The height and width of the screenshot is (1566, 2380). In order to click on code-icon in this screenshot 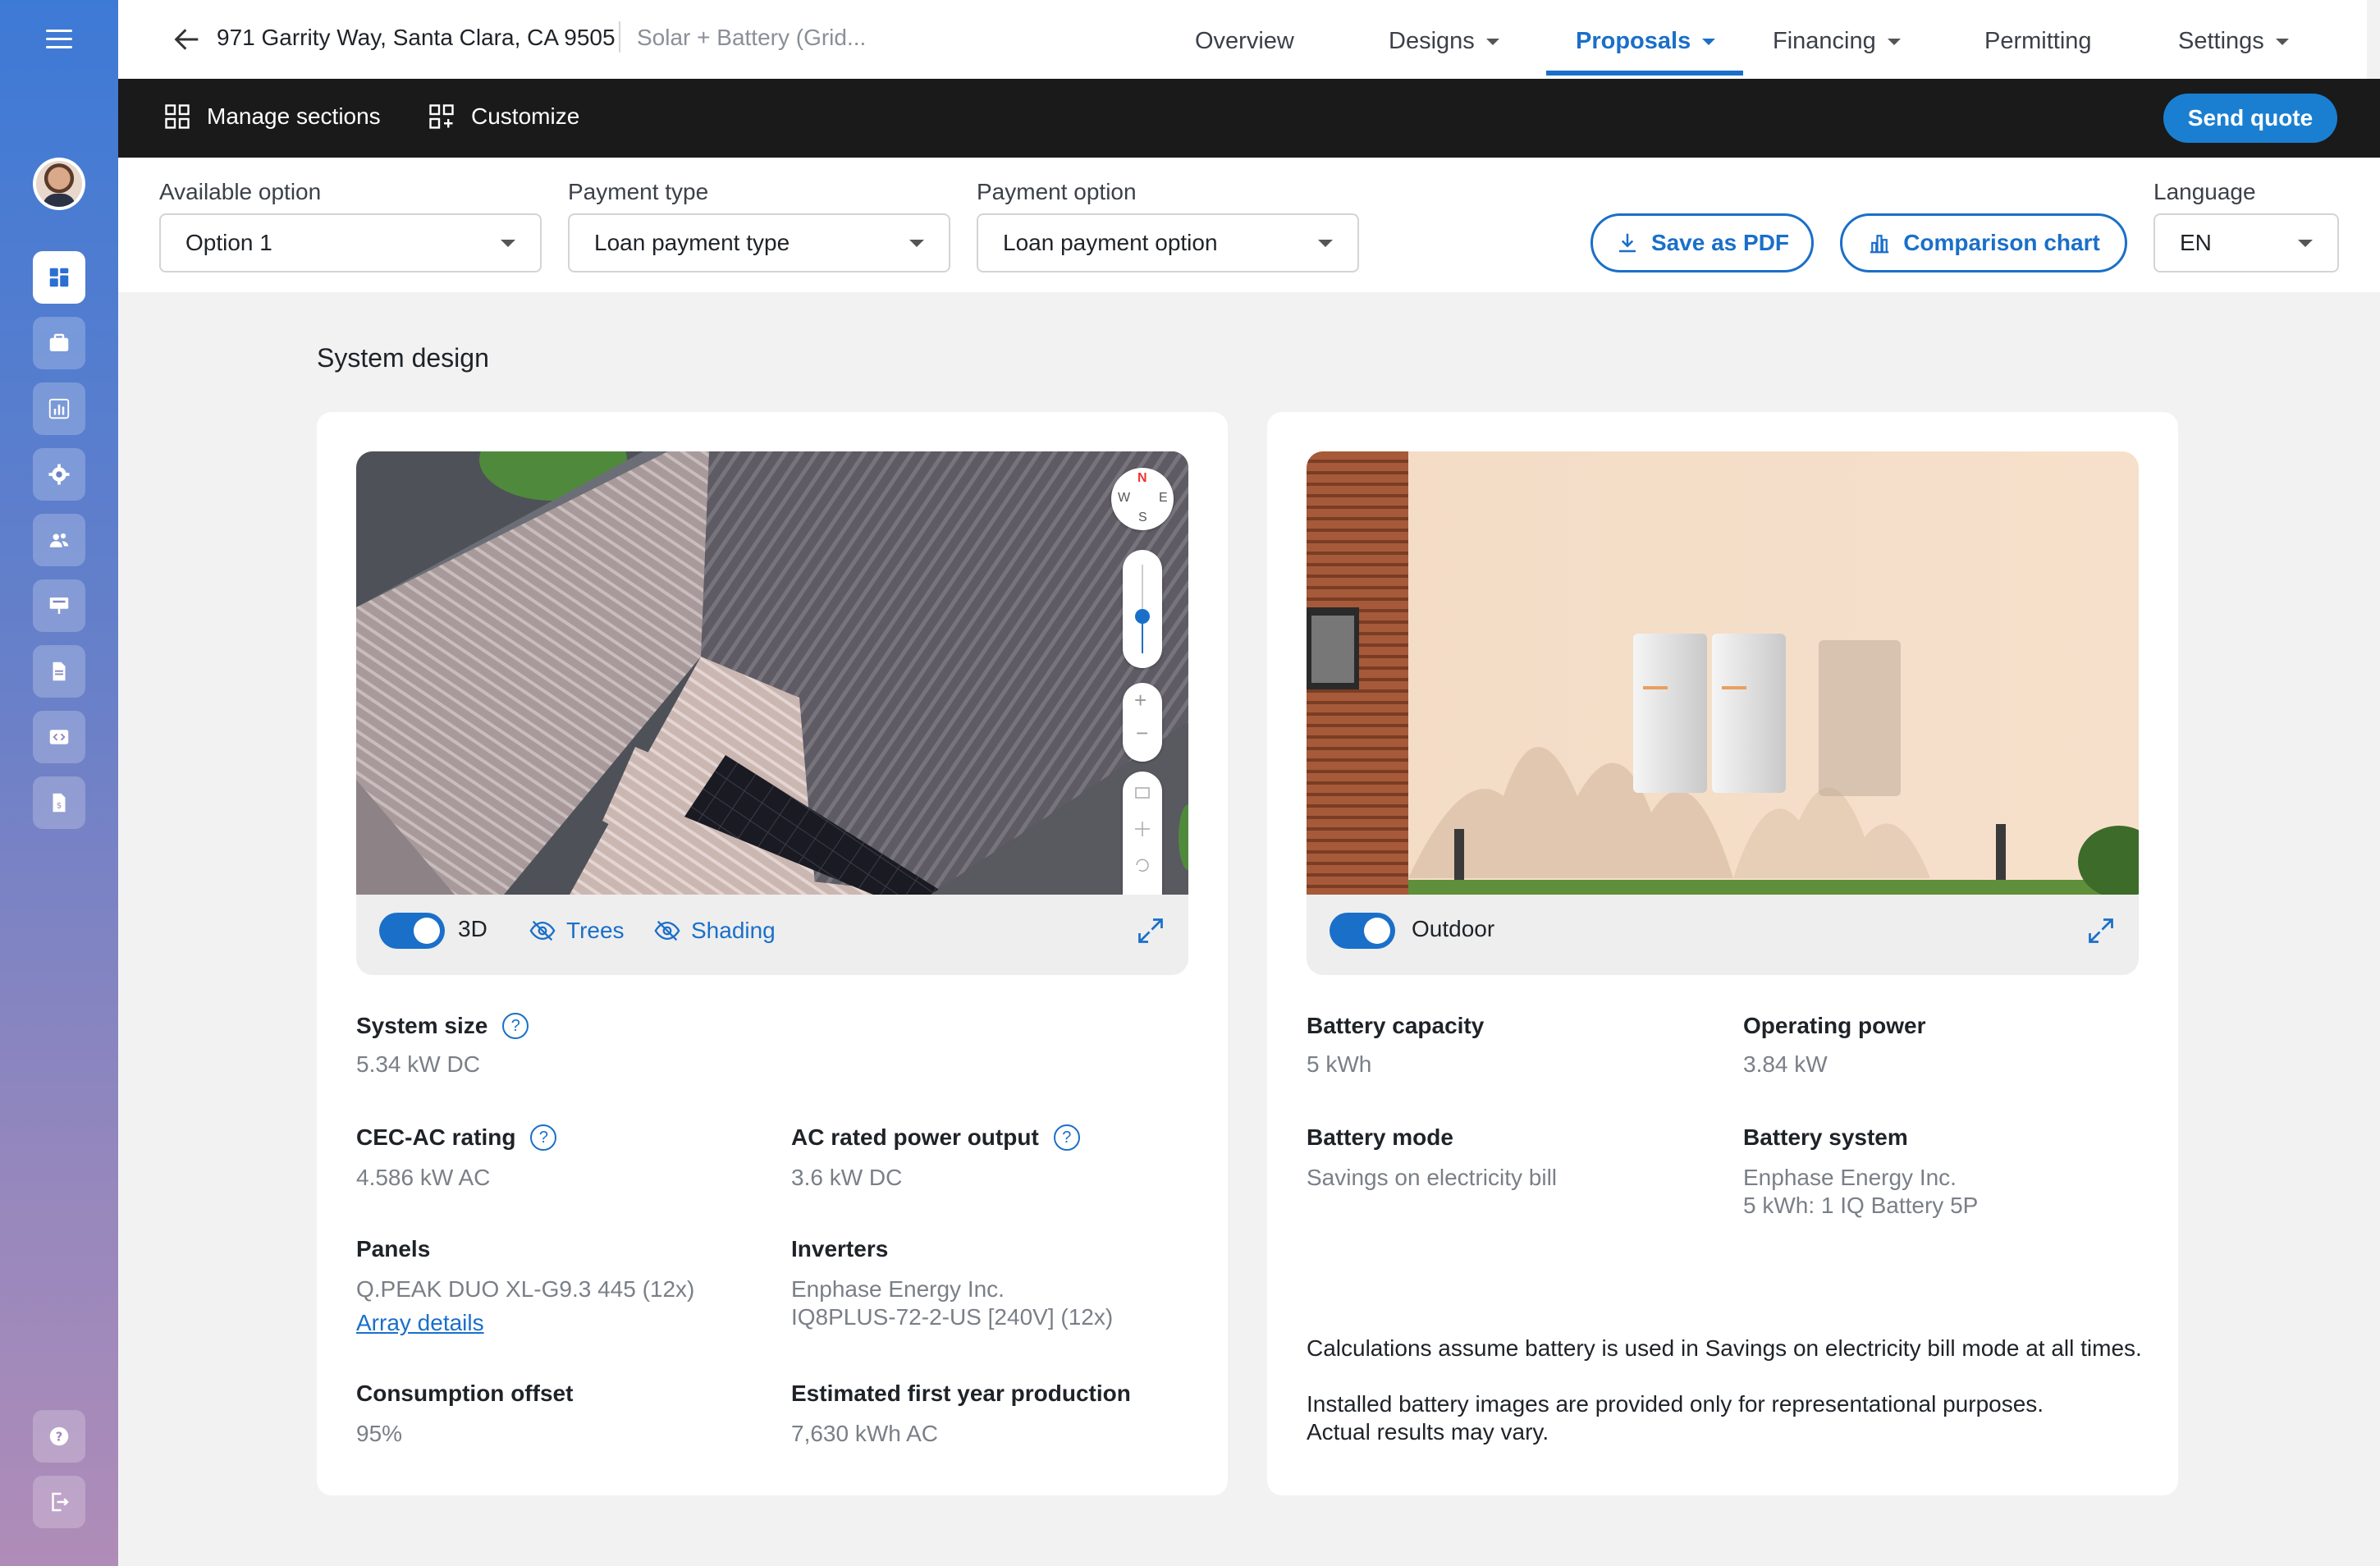, I will do `click(59, 737)`.